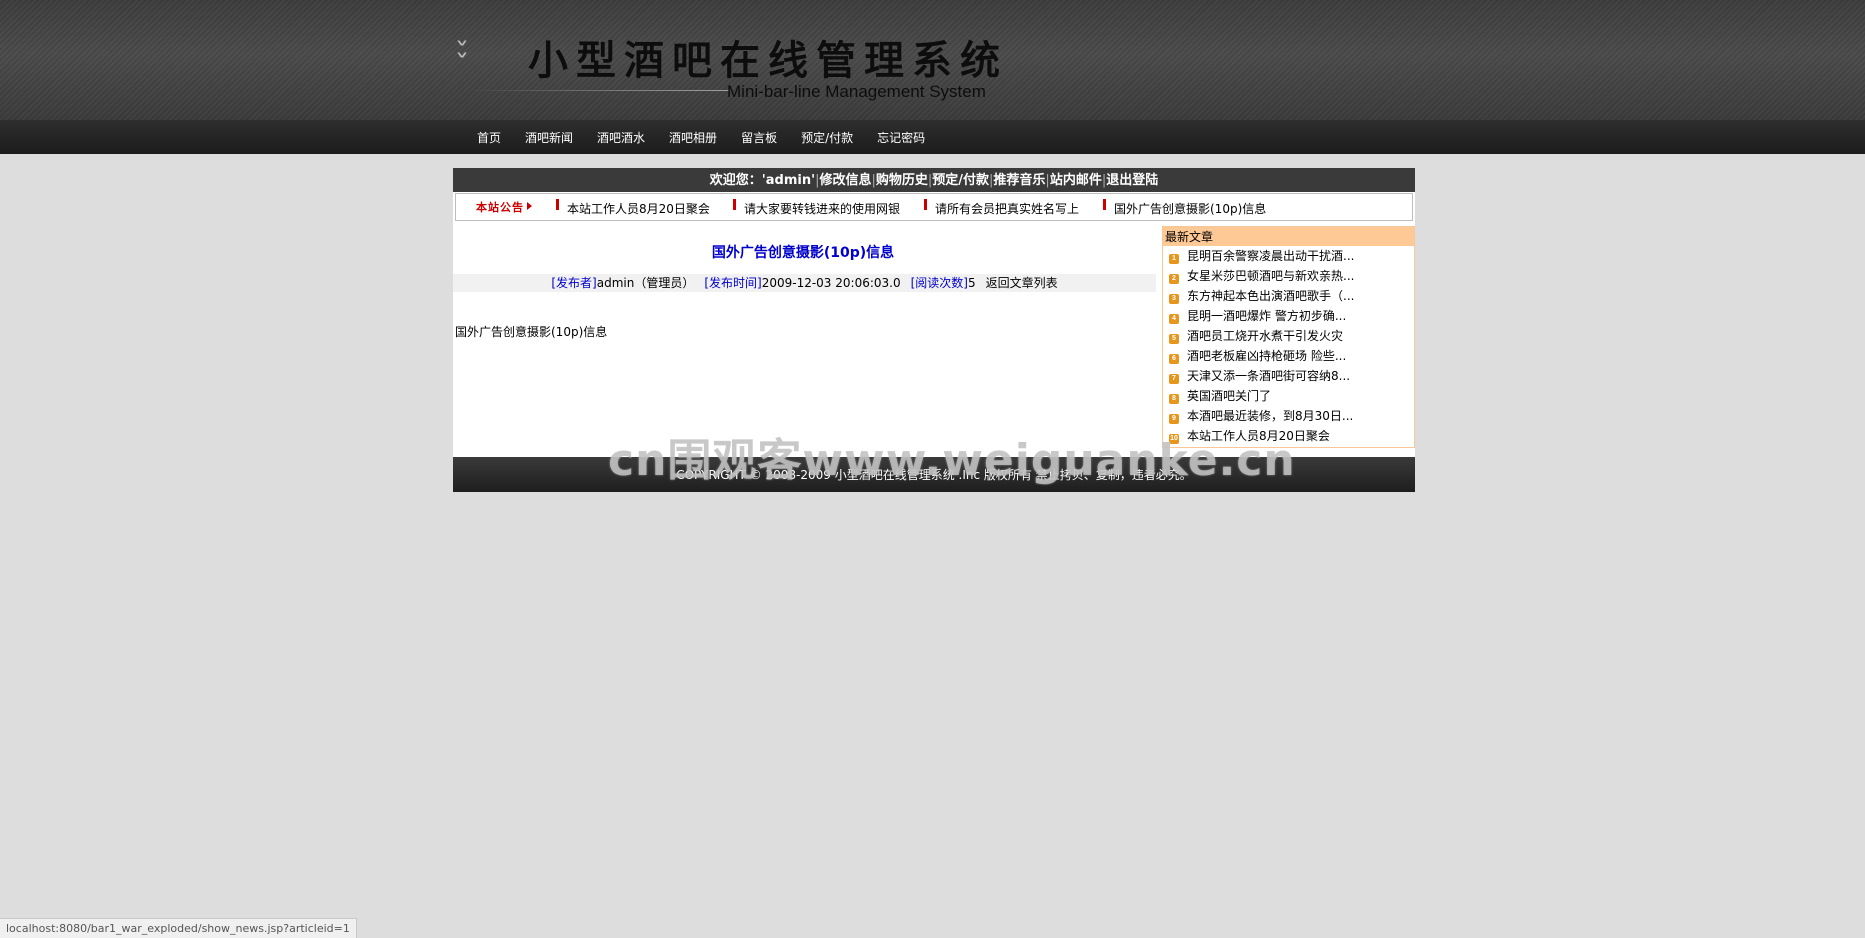 This screenshot has width=1865, height=938. Describe the element at coordinates (1174, 359) in the screenshot. I see `number-badge-icon: 6` at that location.